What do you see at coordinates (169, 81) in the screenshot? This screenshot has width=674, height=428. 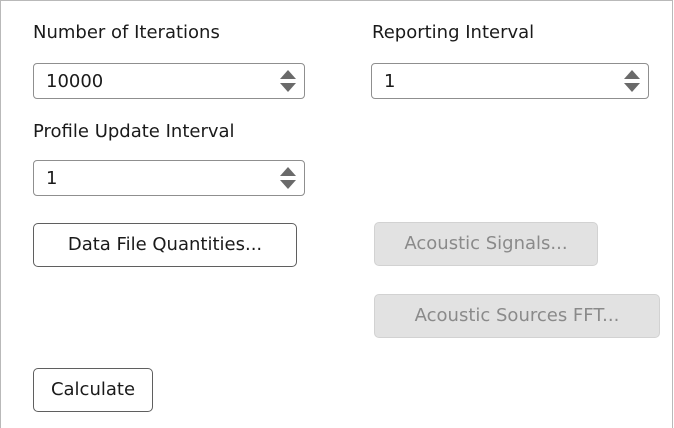 I see `iterations-spinner: 10000` at bounding box center [169, 81].